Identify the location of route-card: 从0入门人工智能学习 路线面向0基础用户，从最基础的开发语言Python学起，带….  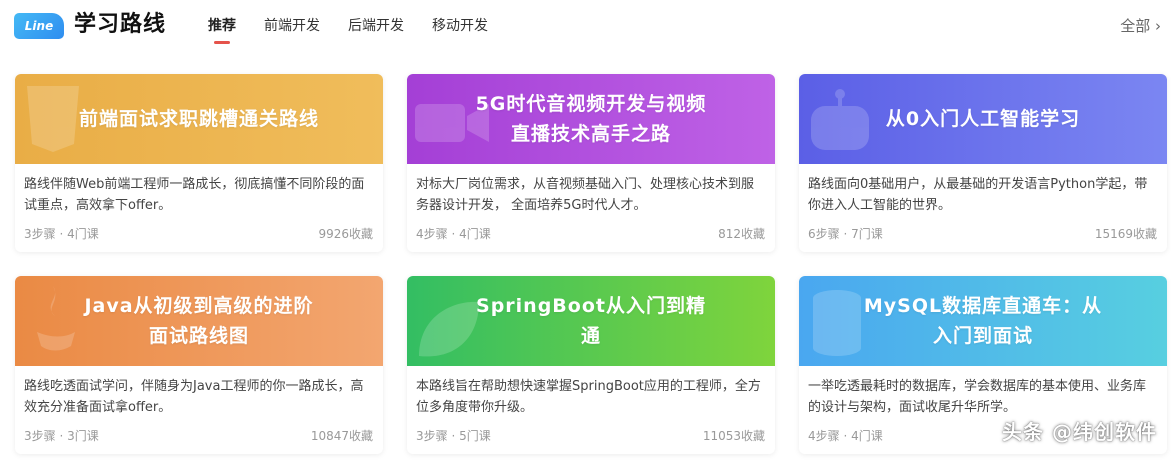
(983, 163).